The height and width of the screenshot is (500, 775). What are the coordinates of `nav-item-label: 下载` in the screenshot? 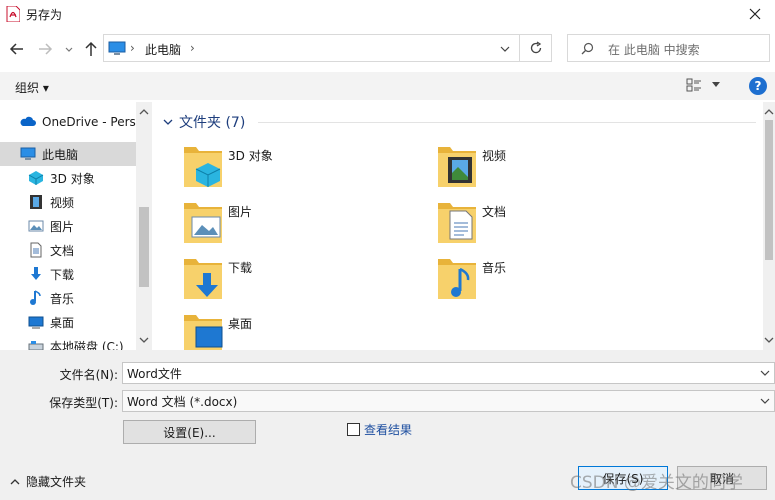 It's located at (62, 274).